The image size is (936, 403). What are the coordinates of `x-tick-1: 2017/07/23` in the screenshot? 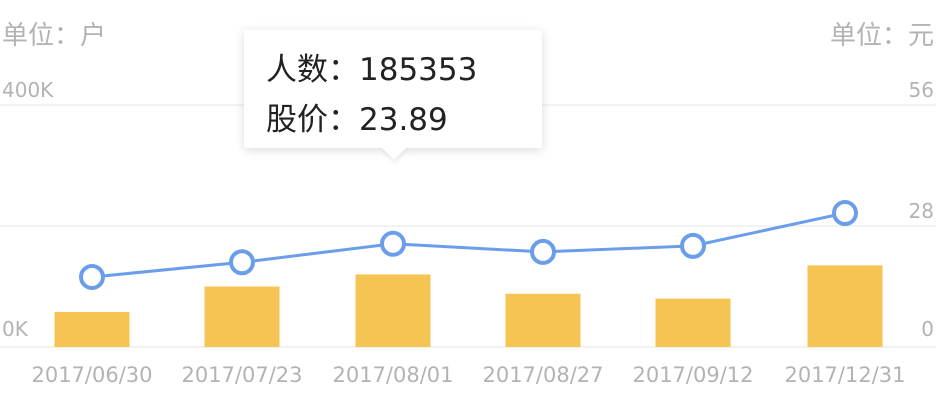 It's located at (241, 375).